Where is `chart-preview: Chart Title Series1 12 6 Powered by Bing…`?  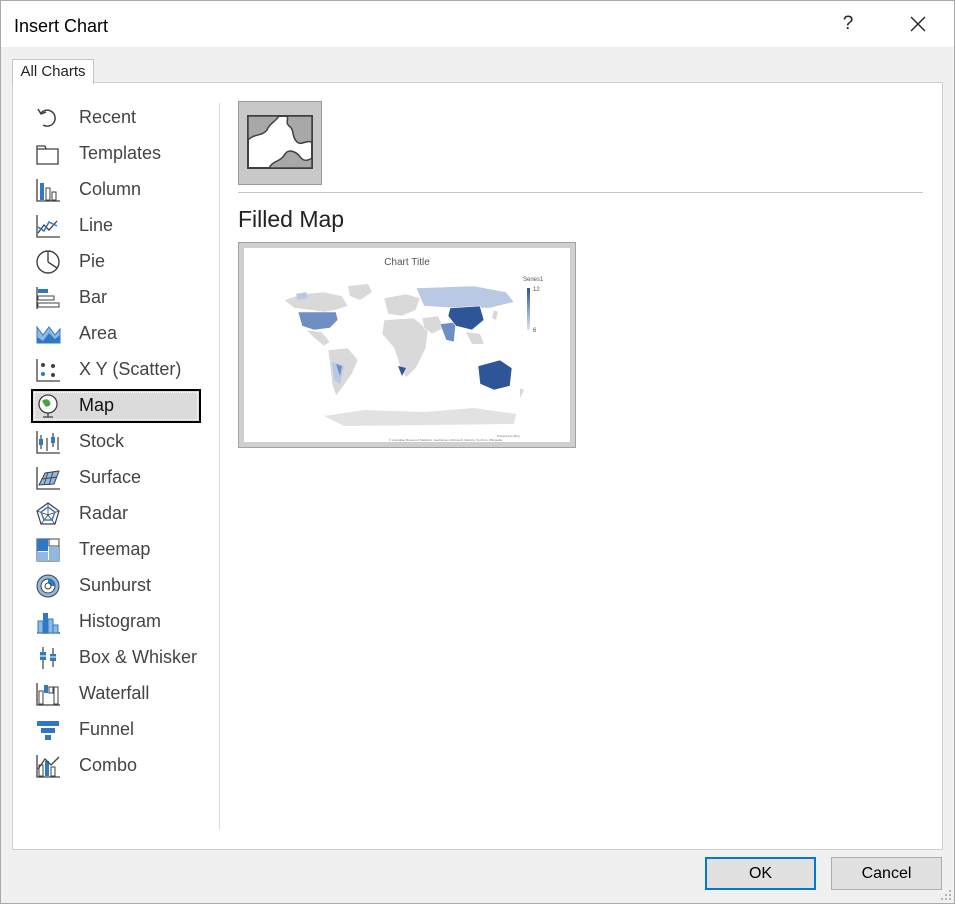 chart-preview: Chart Title Series1 12 6 Powered by Bing… is located at coordinates (407, 345).